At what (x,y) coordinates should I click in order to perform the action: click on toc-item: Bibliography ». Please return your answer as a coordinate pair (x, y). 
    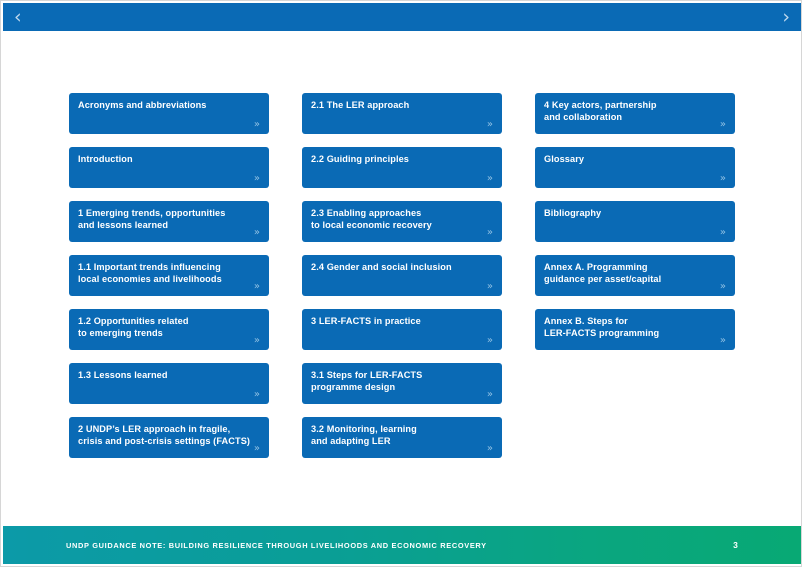
    Looking at the image, I should click on (635, 221).